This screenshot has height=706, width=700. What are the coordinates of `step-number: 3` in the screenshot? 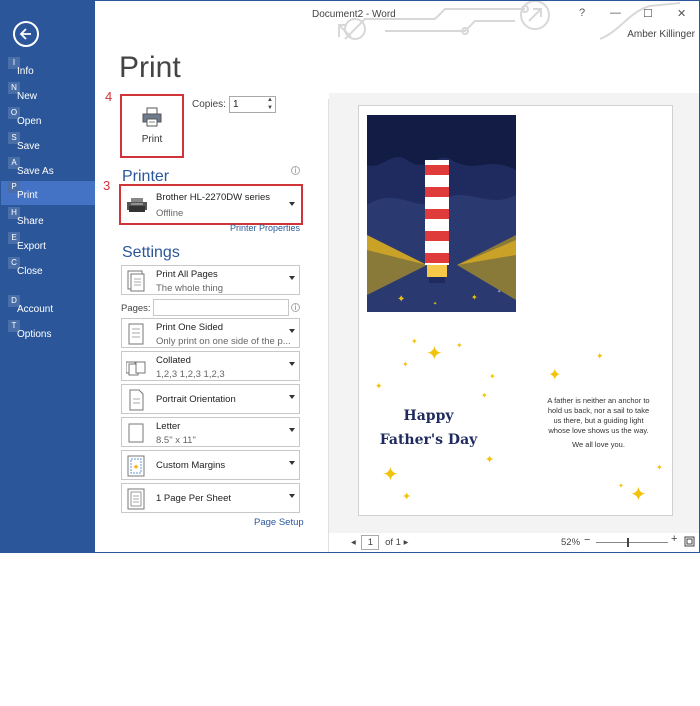 It's located at (107, 185).